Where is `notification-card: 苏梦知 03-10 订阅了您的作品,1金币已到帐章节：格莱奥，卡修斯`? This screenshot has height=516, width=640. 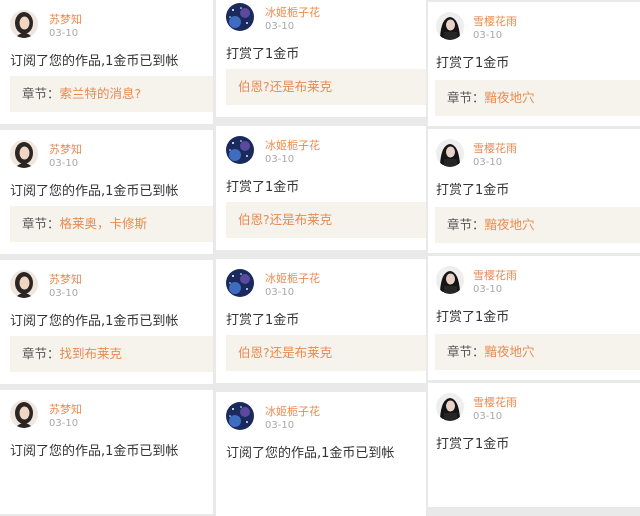 notification-card: 苏梦知 03-10 订阅了您的作品,1金币已到帐章节：格莱奥，卡修斯 is located at coordinates (106, 192).